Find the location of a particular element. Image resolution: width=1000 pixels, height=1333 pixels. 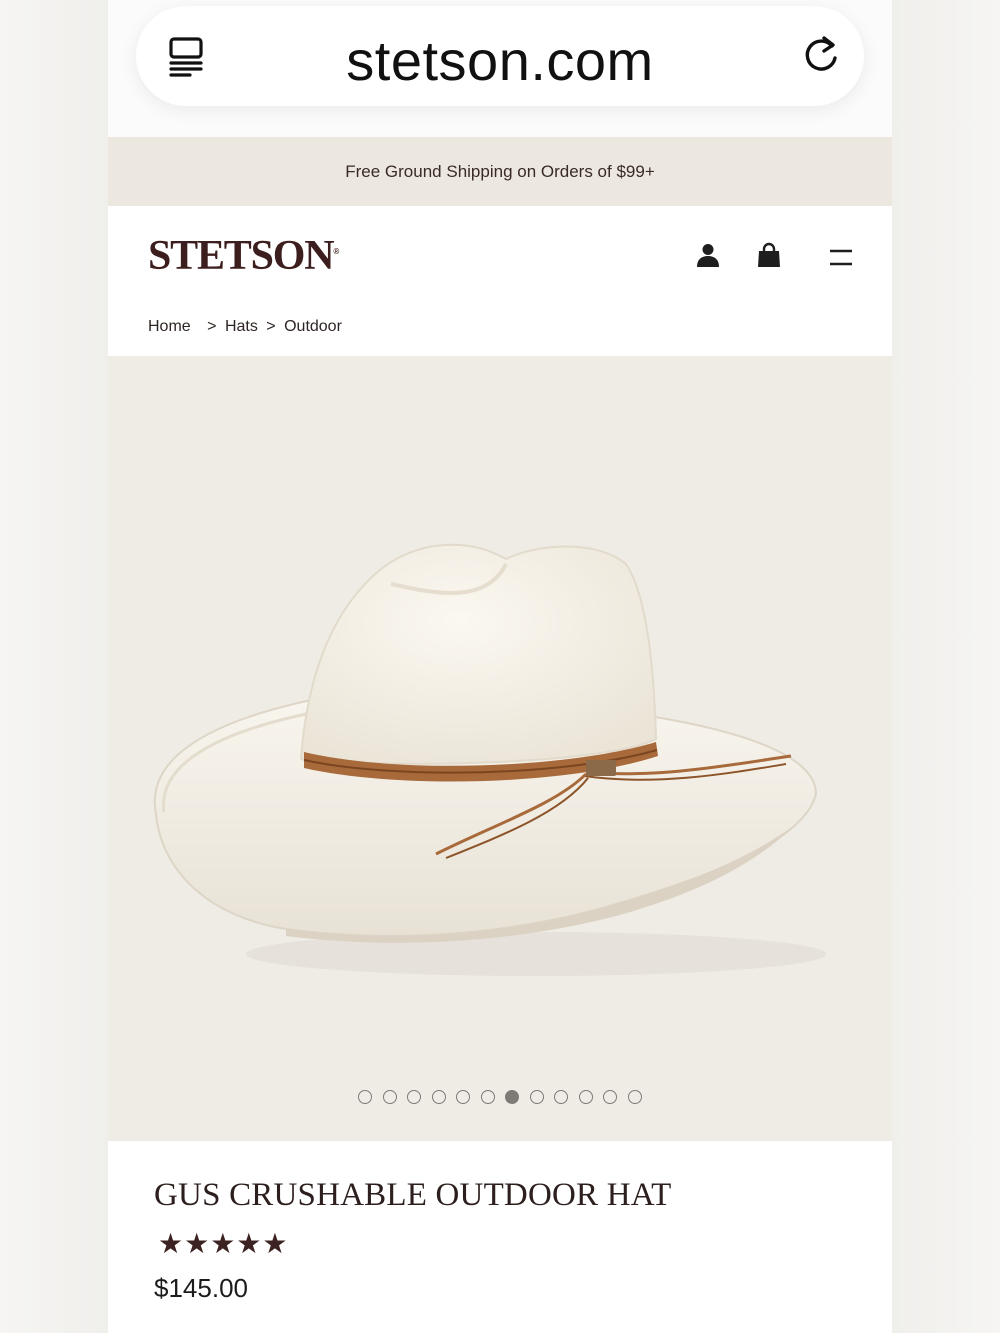

browser-toolbar: stetson.com is located at coordinates (500, 68).